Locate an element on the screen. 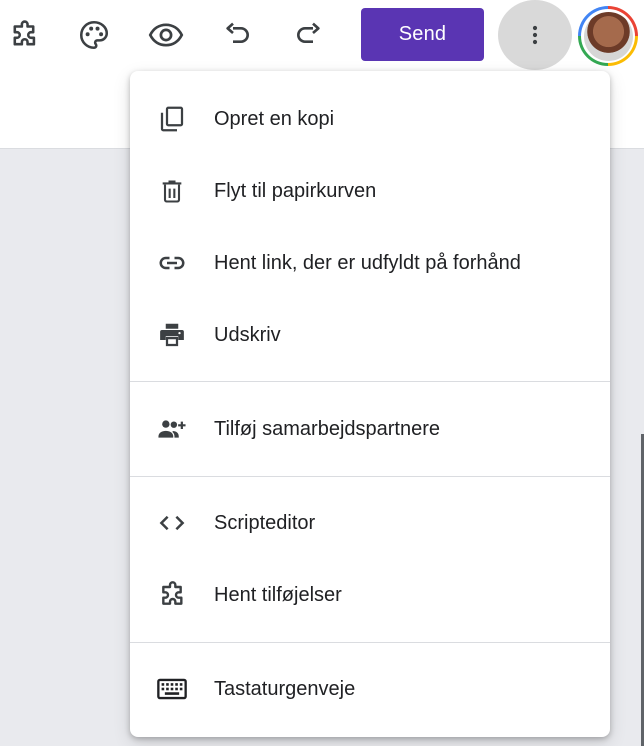  send-button: Send is located at coordinates (422, 34).